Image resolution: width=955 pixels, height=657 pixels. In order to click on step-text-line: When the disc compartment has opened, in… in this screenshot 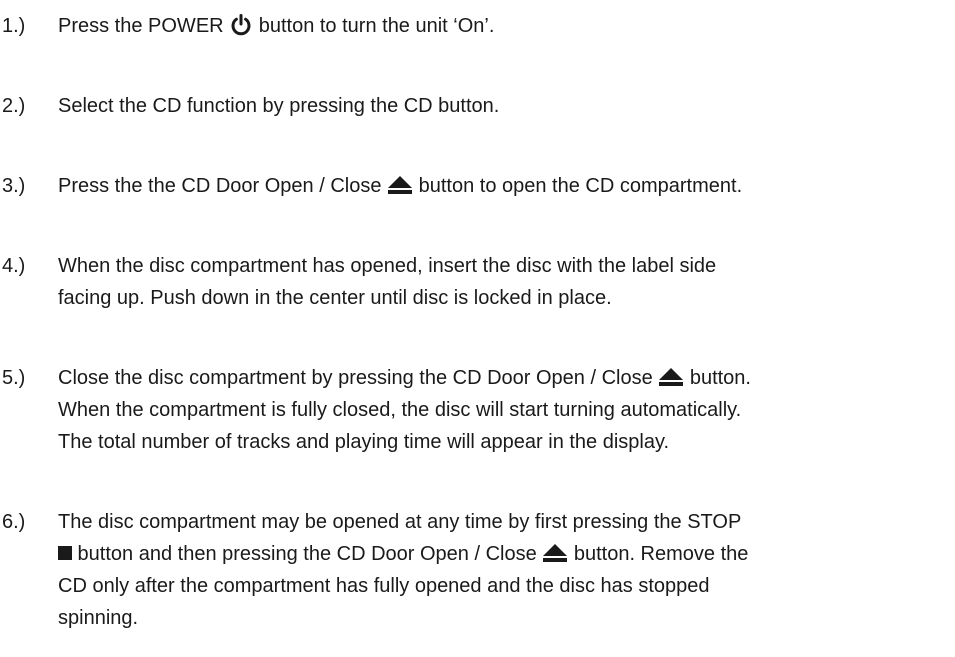, I will do `click(387, 266)`.